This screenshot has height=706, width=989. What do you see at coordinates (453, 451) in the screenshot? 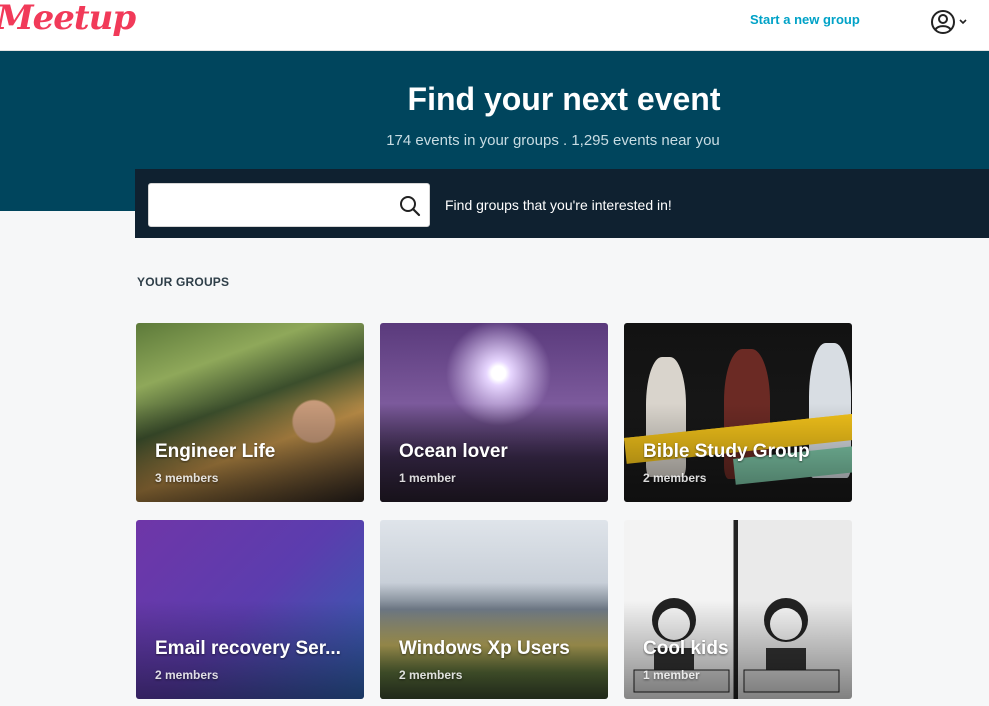
I see `group-name: Ocean lover` at bounding box center [453, 451].